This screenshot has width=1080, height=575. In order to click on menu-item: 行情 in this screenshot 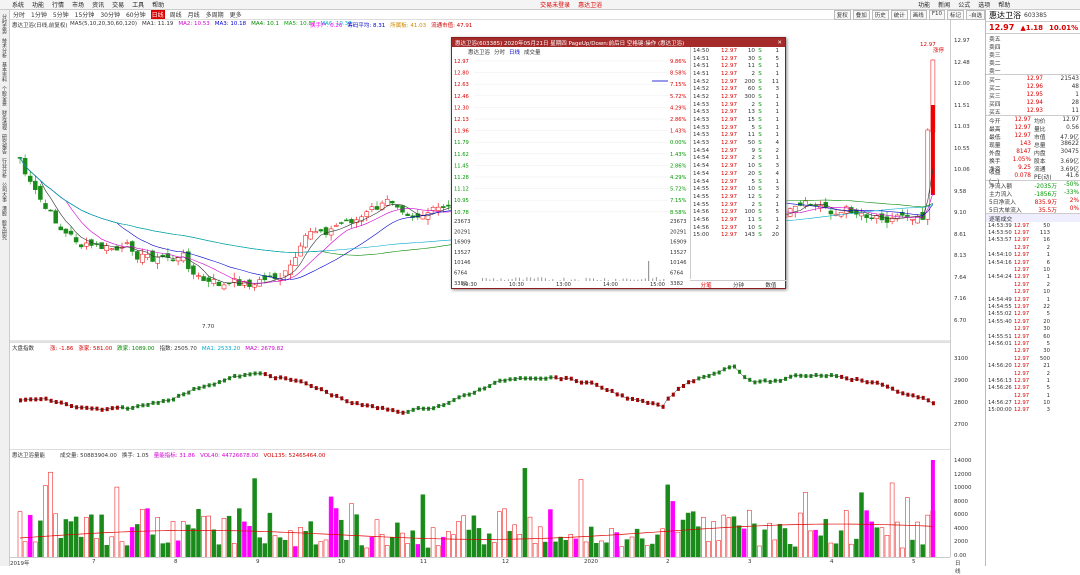, I will do `click(58, 4)`.